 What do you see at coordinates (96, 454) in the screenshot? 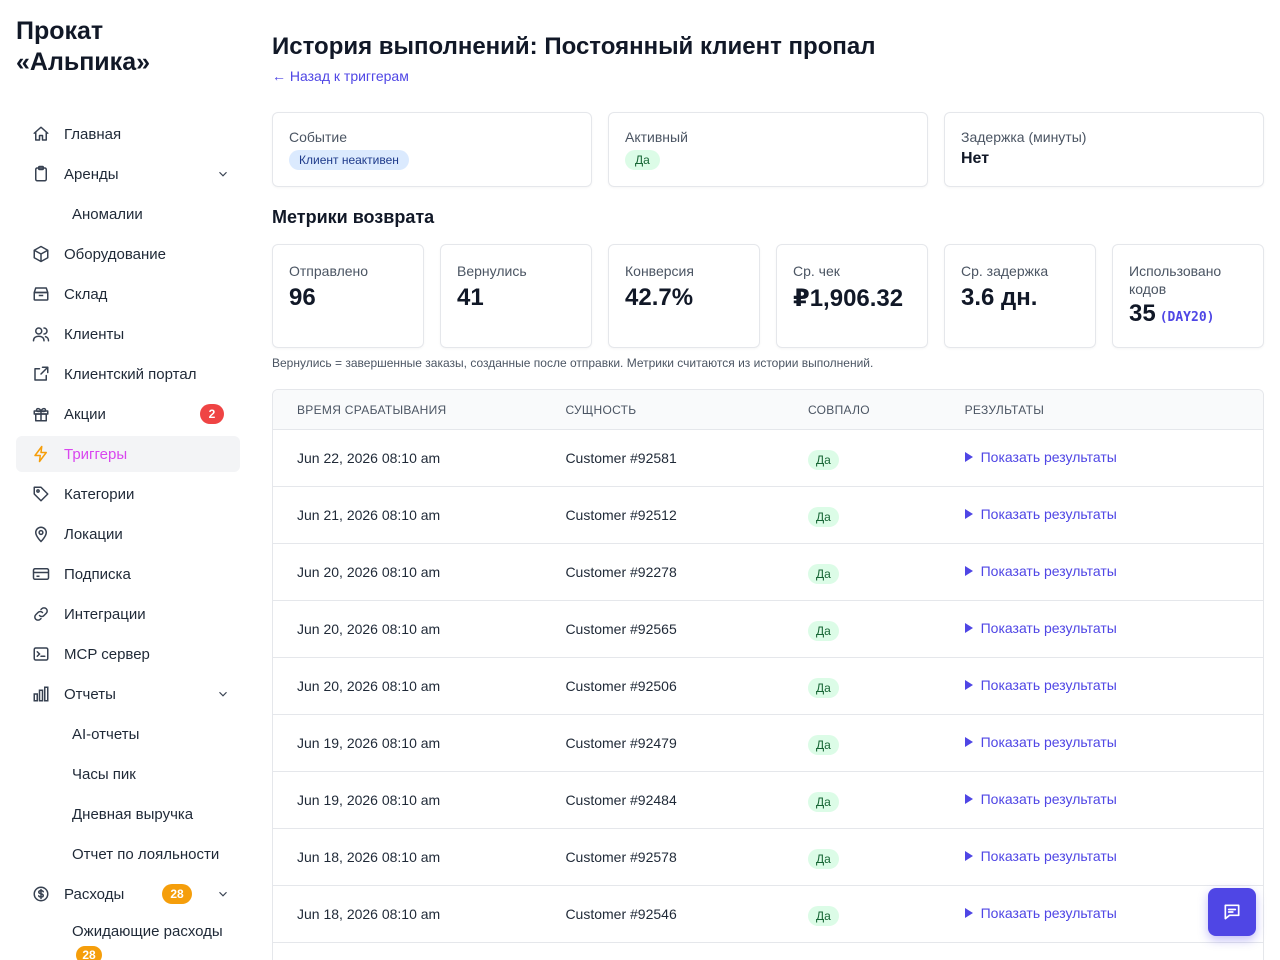
I see `sidebar-item-label: Триггеры` at bounding box center [96, 454].